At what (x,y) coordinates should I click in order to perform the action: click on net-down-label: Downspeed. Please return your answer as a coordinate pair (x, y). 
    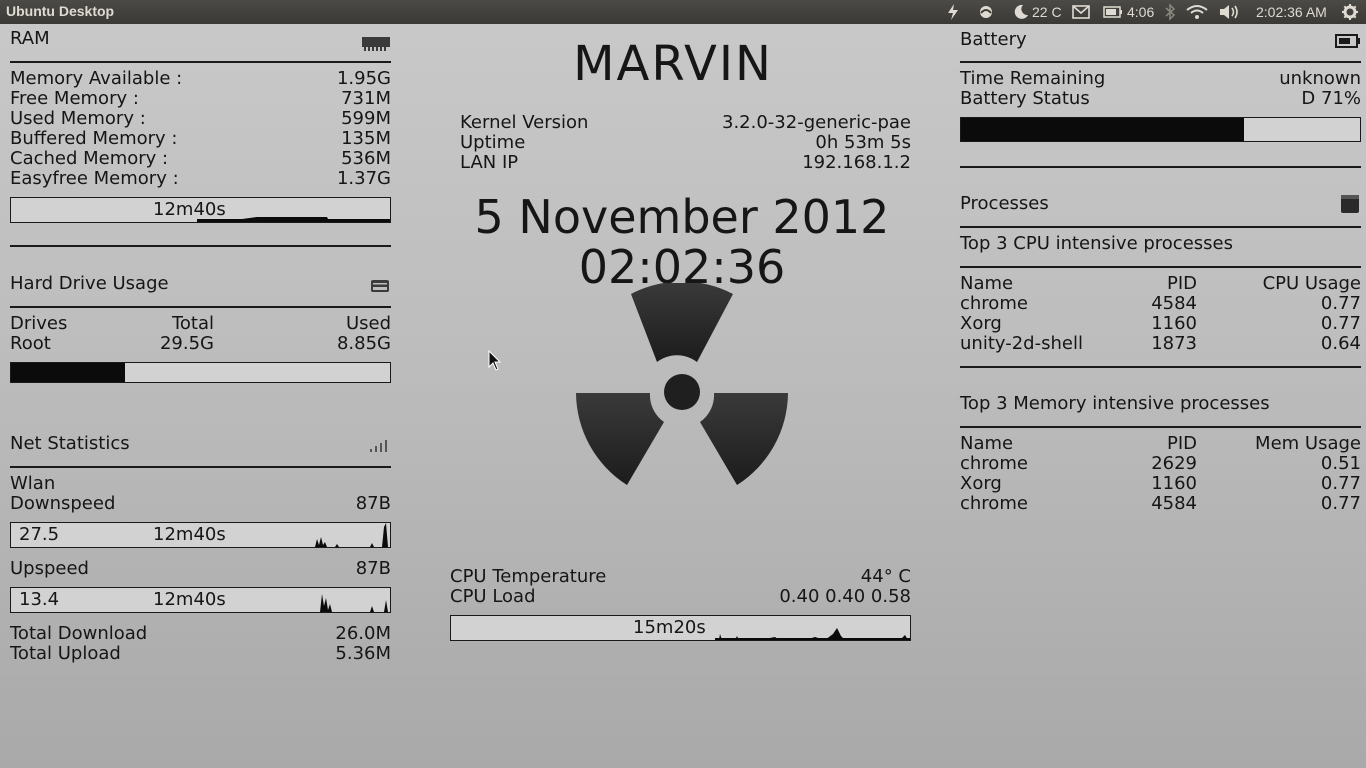
    Looking at the image, I should click on (63, 503).